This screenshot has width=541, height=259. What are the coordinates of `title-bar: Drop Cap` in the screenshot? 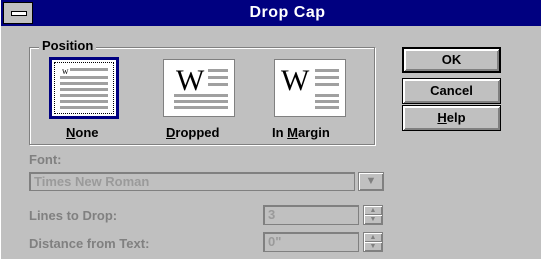 It's located at (271, 13).